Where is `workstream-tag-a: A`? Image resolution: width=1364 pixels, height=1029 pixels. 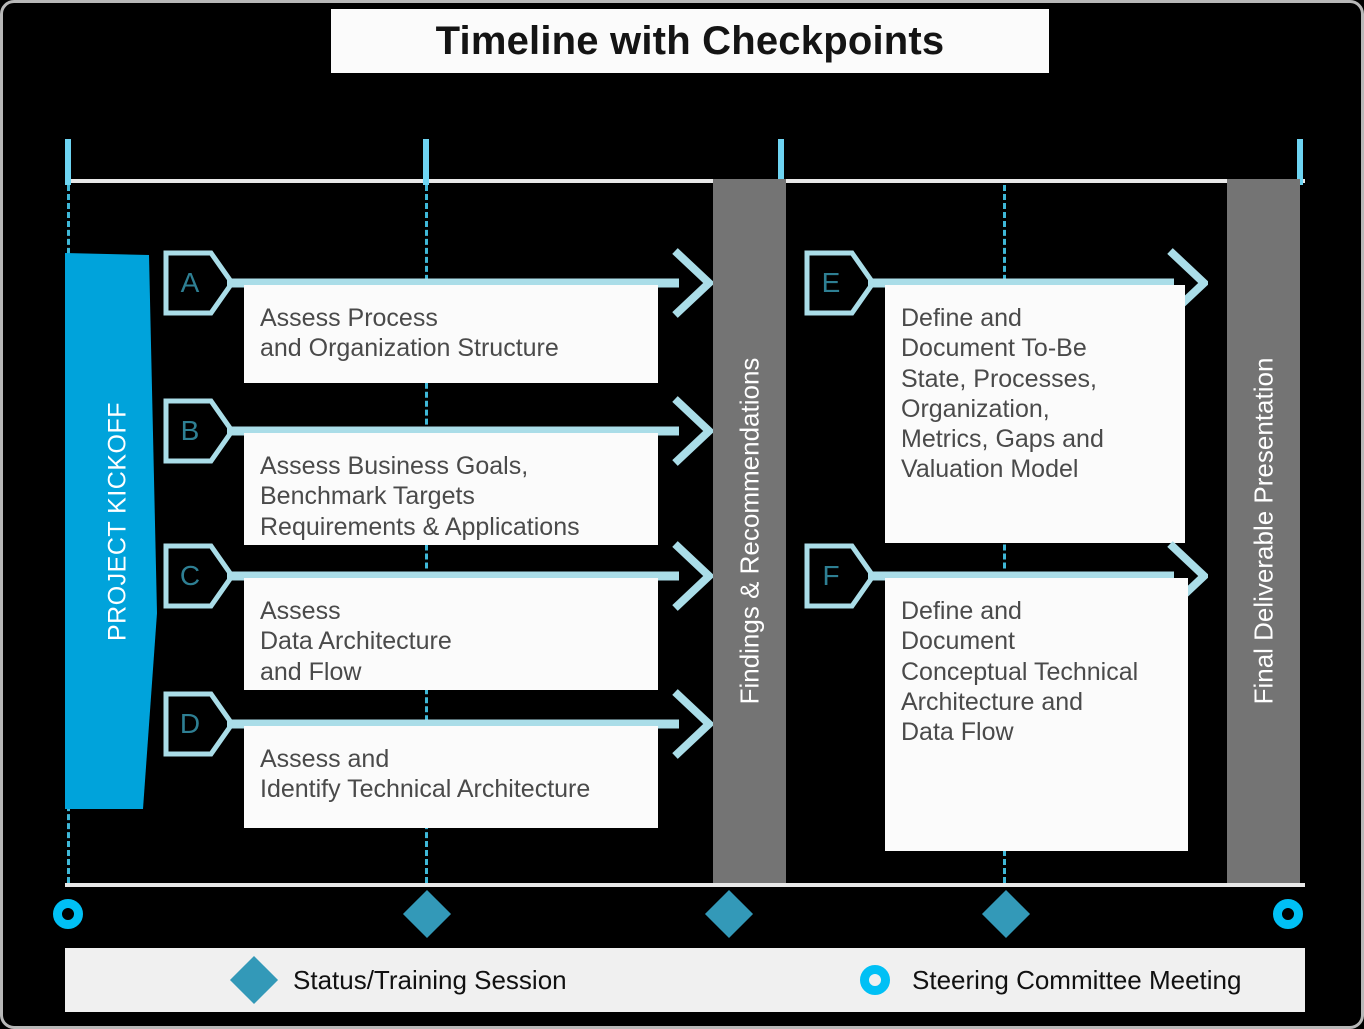
workstream-tag-a: A is located at coordinates (199, 283).